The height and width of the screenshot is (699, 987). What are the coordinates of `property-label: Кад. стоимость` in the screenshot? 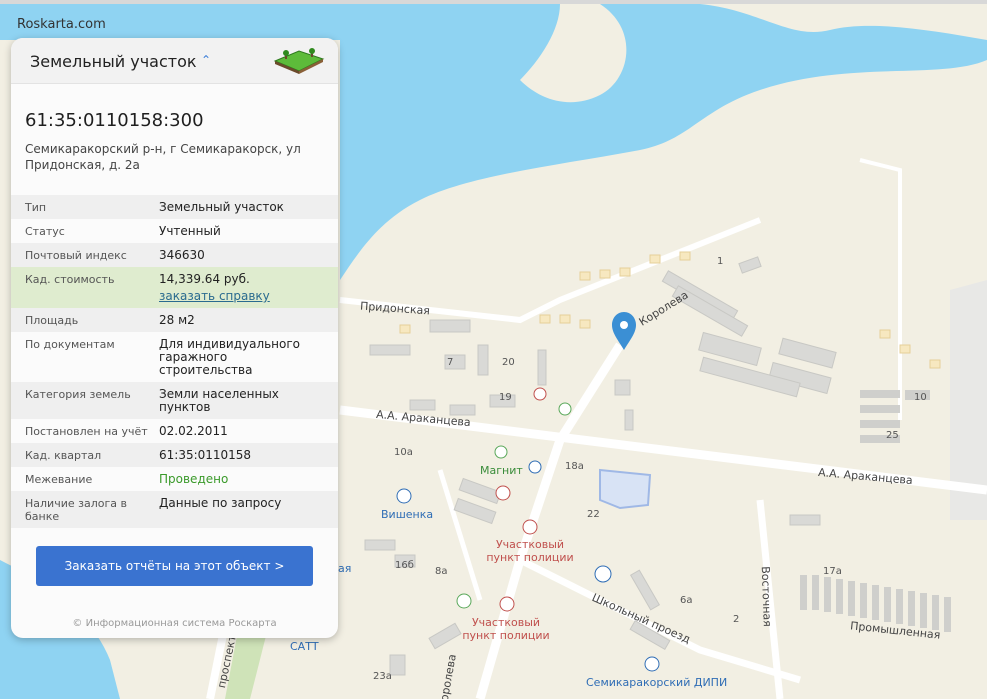 It's located at (70, 279).